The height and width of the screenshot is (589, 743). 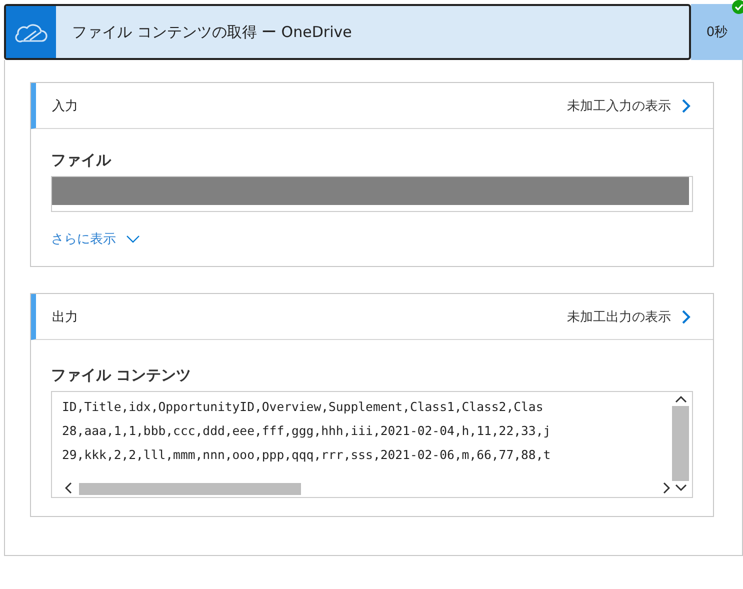 I want to click on action-header: ファイル コンテンツの取得 ー OneDrive, so click(x=347, y=32).